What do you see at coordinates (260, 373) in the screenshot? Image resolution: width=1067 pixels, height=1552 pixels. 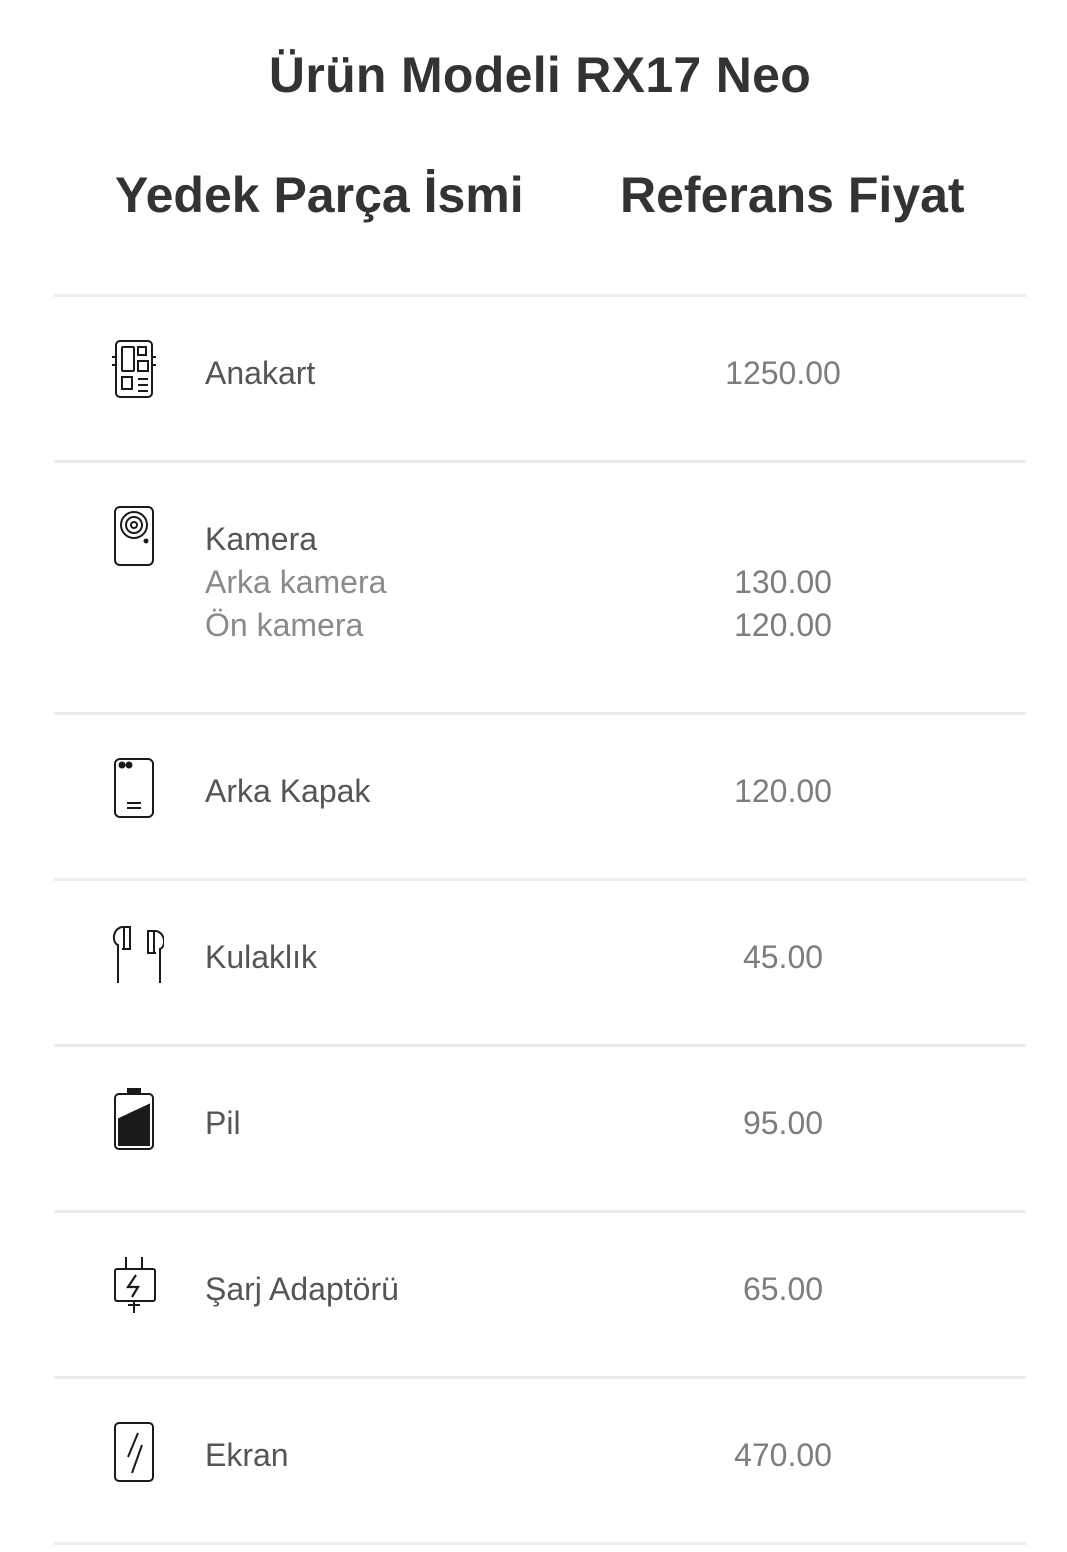 I see `part-name: Anakart` at bounding box center [260, 373].